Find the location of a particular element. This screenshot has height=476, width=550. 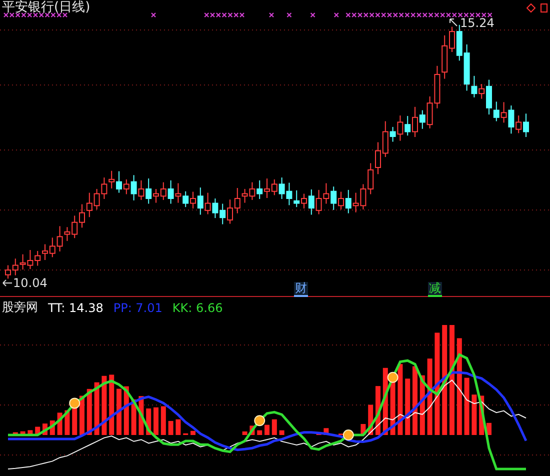

left-arrow-icon is located at coordinates (7, 283).